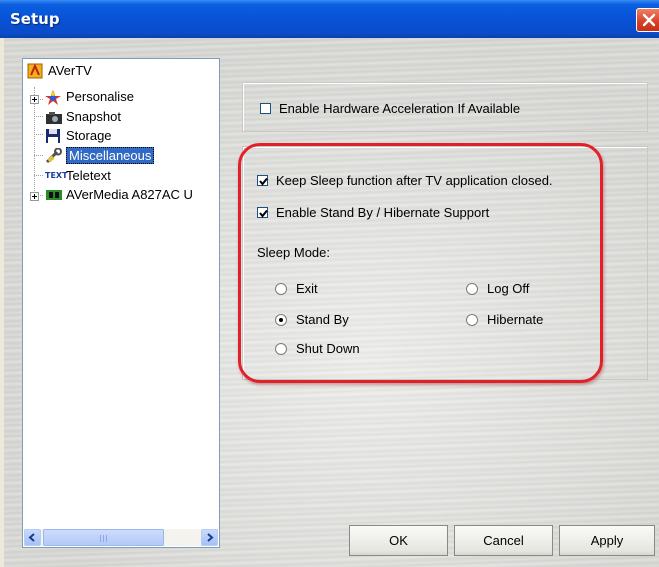 This screenshot has width=659, height=567. What do you see at coordinates (34, 196) in the screenshot?
I see `expand-device-icon` at bounding box center [34, 196].